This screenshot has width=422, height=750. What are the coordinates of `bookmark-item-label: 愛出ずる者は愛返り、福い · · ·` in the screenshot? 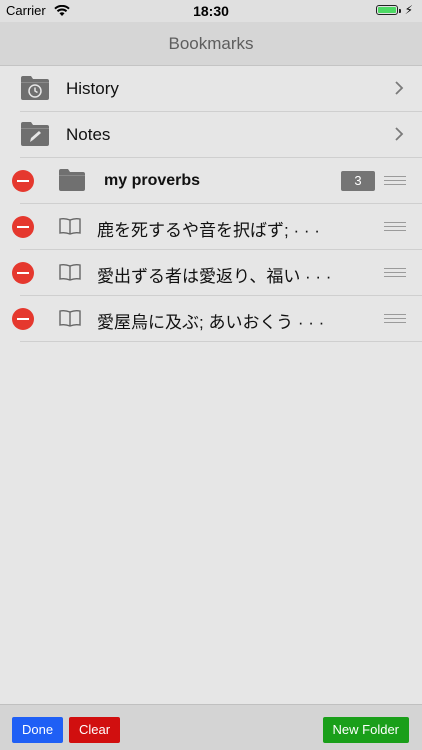 It's located at (214, 276).